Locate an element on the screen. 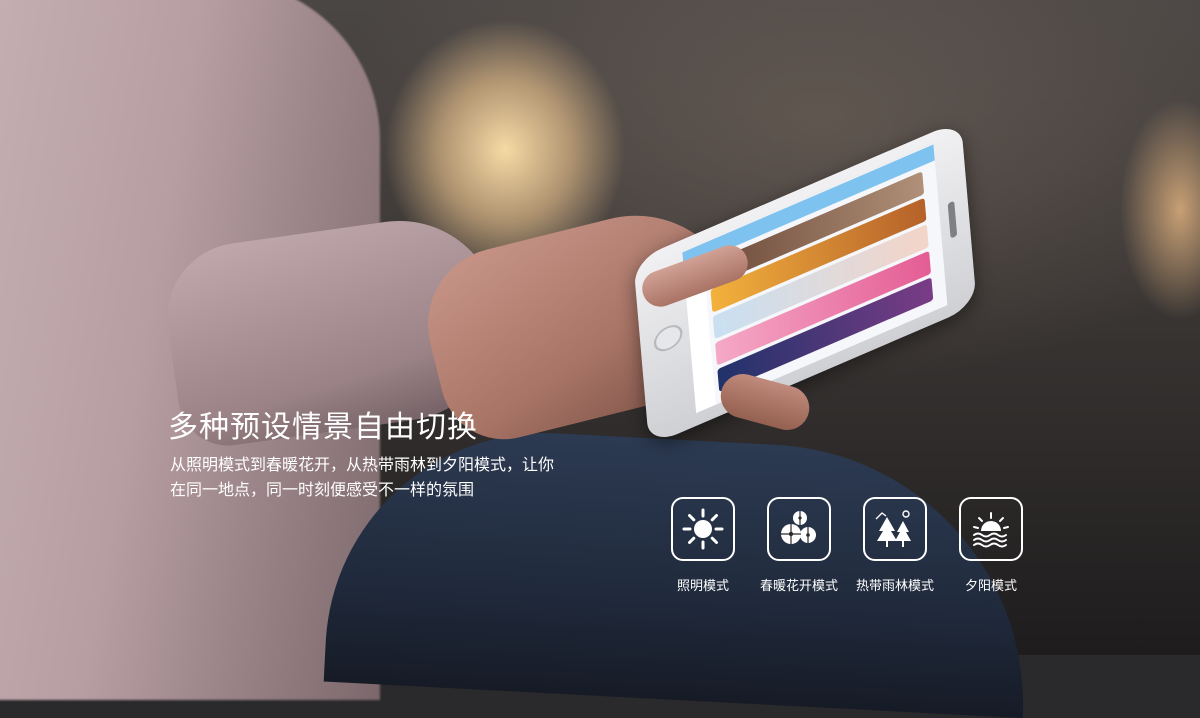 This screenshot has width=1200, height=718. scene-modes: 照明模式 春暖花开模式 热带雨林模式 夕阳模式 is located at coordinates (855, 552).